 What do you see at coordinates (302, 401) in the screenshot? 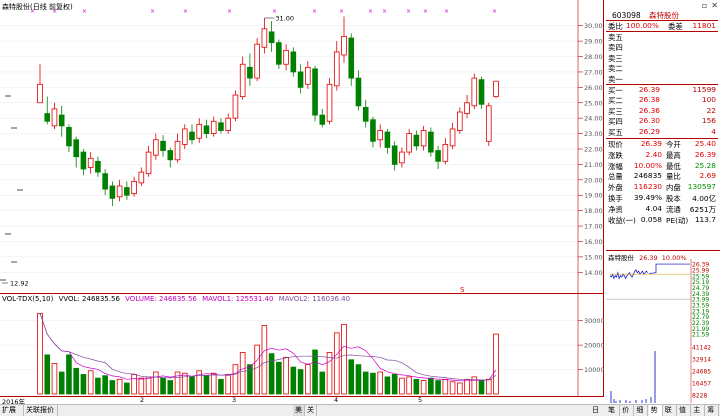
I see `x-axis: 2016年 2 3 4 5` at bounding box center [302, 401].